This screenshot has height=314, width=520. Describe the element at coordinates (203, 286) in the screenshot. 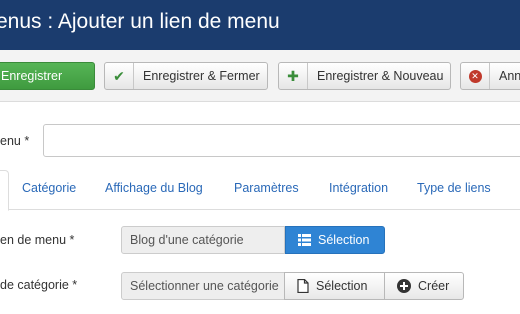

I see `category-value: Sélectionner une catégorie` at that location.